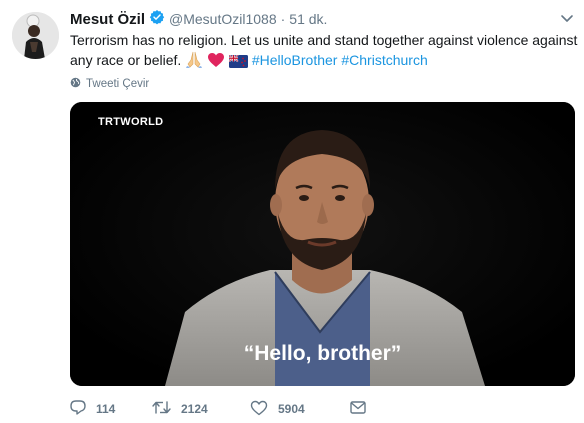 This screenshot has width=584, height=423. Describe the element at coordinates (322, 353) in the screenshot. I see `video-caption: “Hello, brother”` at that location.